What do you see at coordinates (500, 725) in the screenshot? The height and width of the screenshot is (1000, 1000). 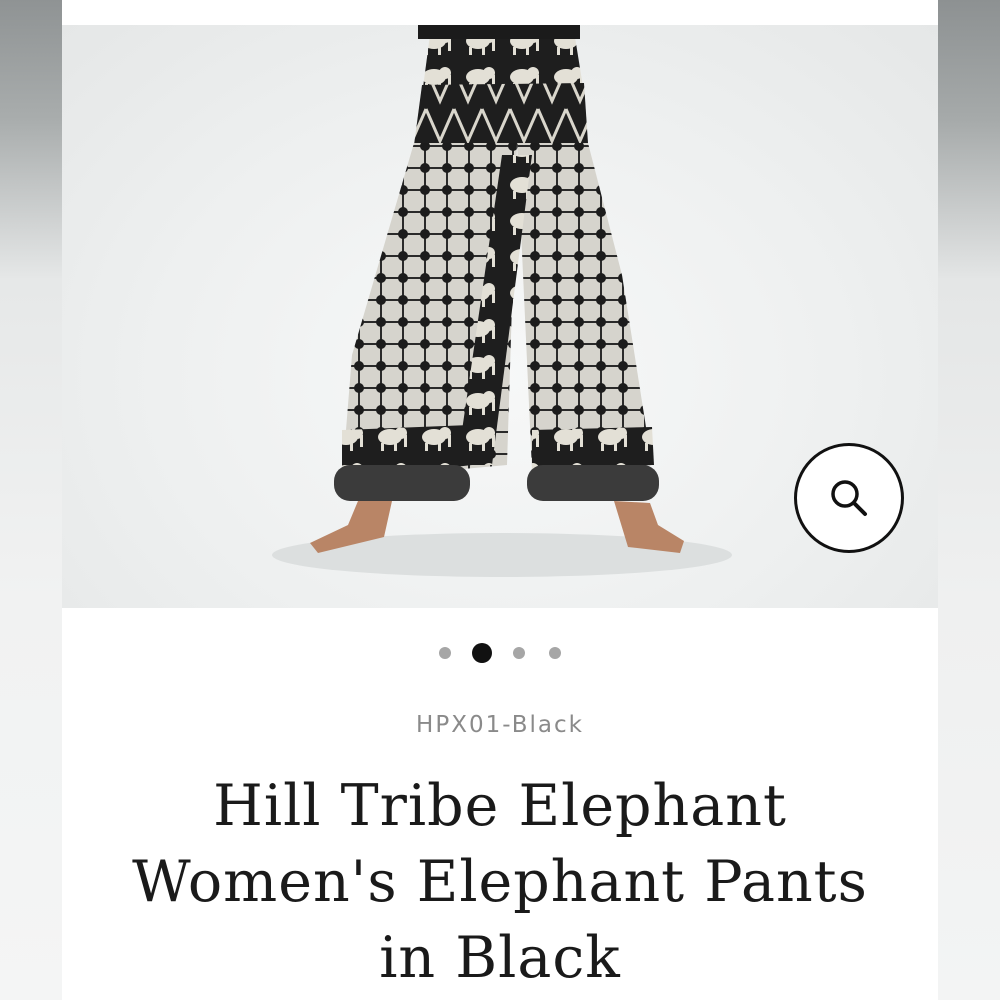 I see `product-sku: HPX01-Black` at bounding box center [500, 725].